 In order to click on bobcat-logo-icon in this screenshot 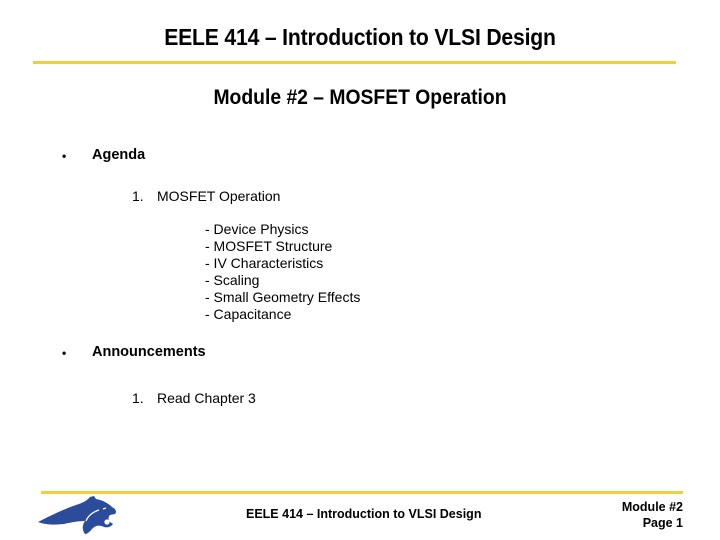, I will do `click(79, 515)`.